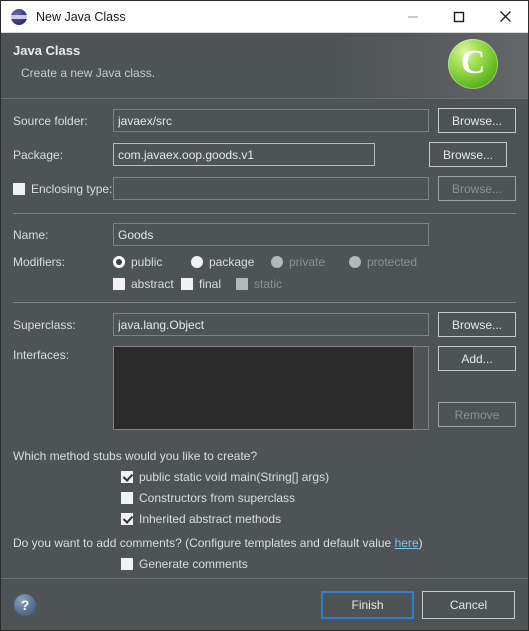 The image size is (529, 631). What do you see at coordinates (318, 564) in the screenshot?
I see `generate-comments-option: Generate comments` at bounding box center [318, 564].